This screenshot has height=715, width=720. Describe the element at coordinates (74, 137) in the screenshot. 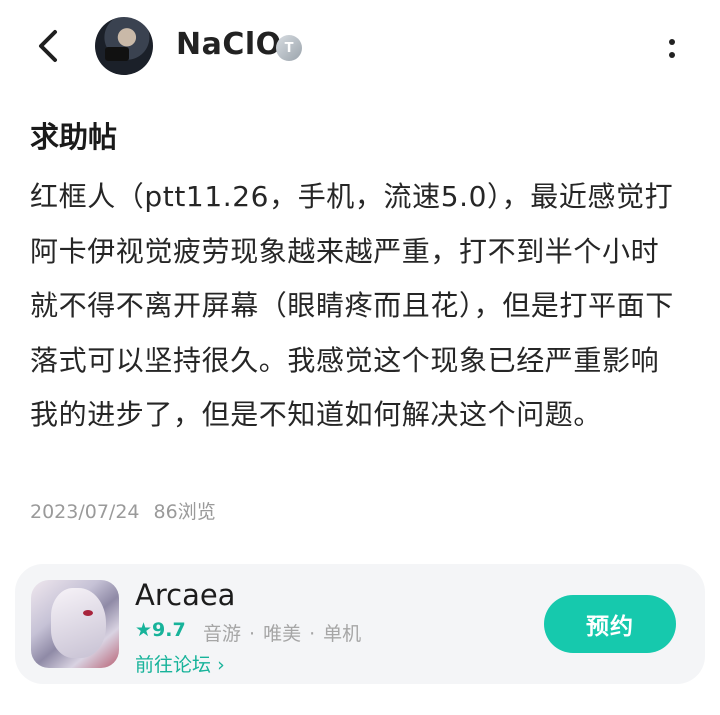

I see `post-title: 求助帖` at that location.